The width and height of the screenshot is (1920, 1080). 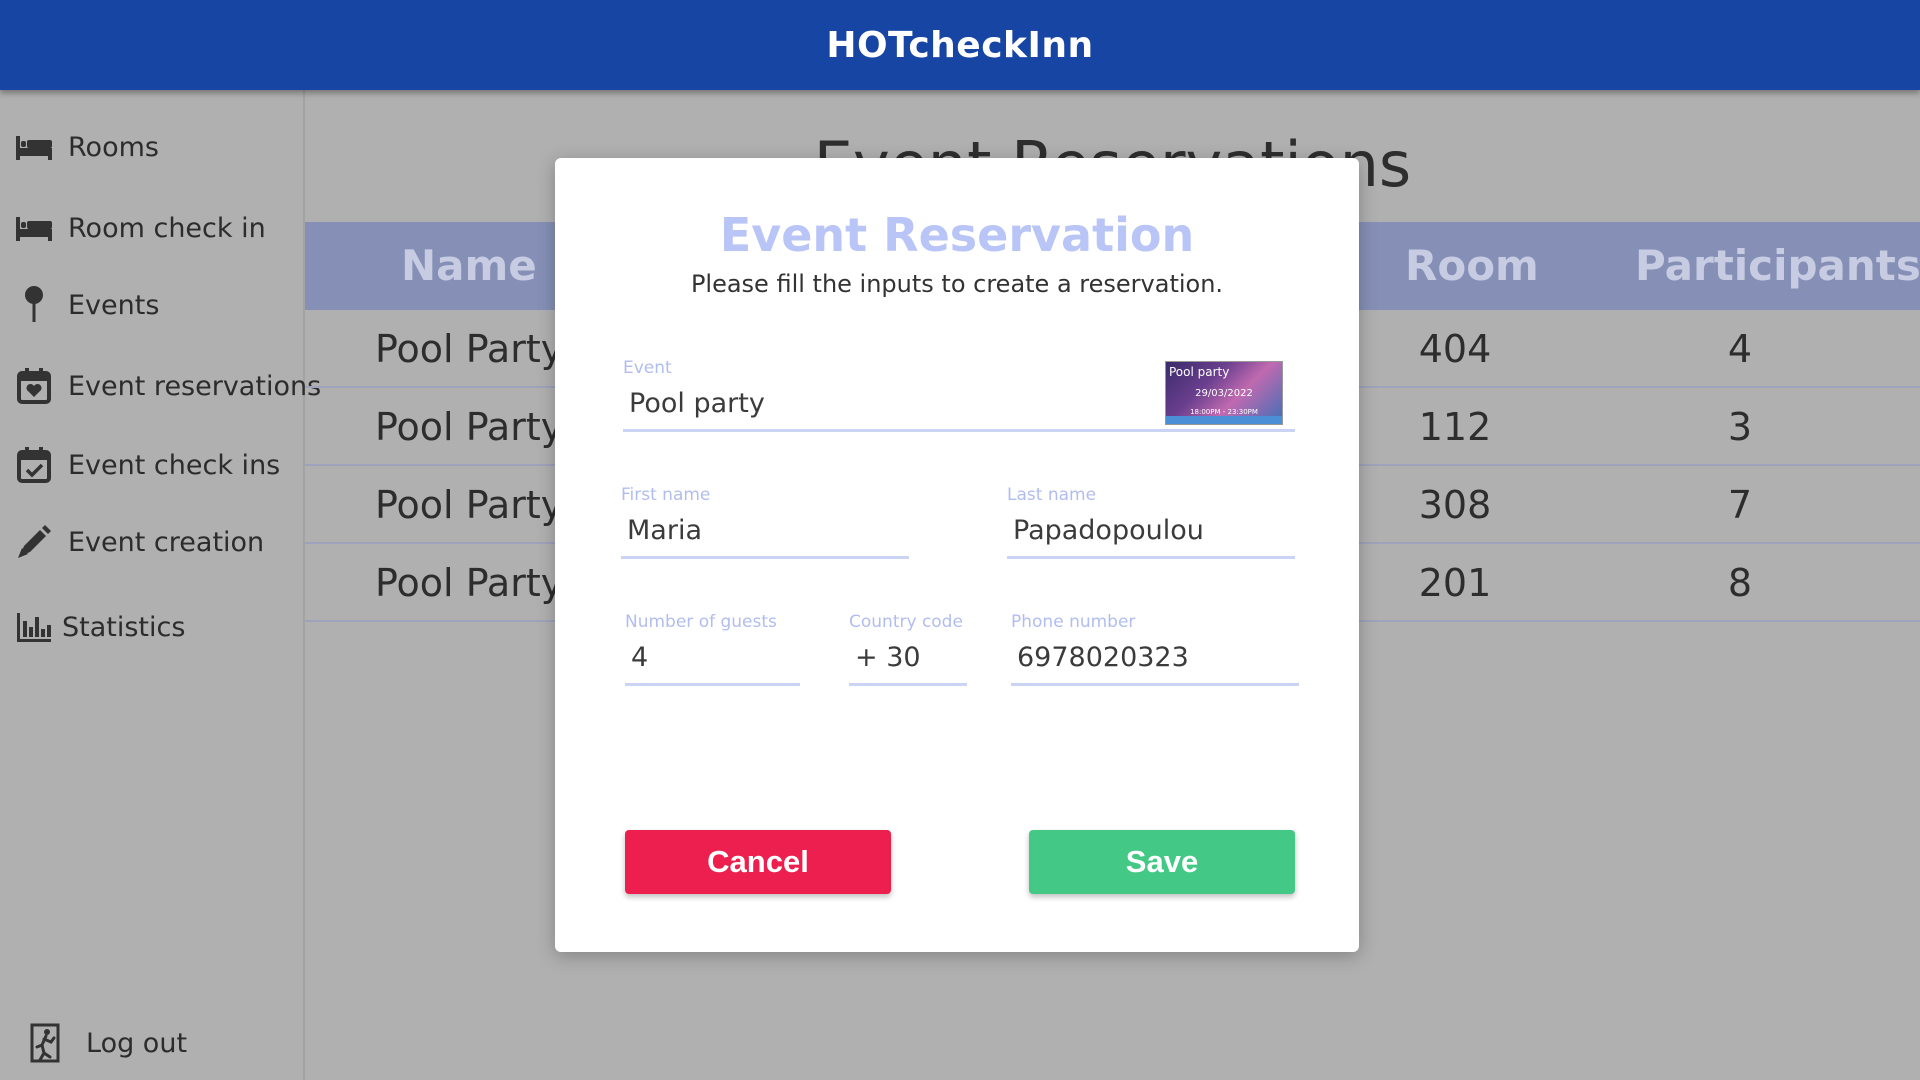 I want to click on country-code-field: Country code + 30, so click(x=908, y=649).